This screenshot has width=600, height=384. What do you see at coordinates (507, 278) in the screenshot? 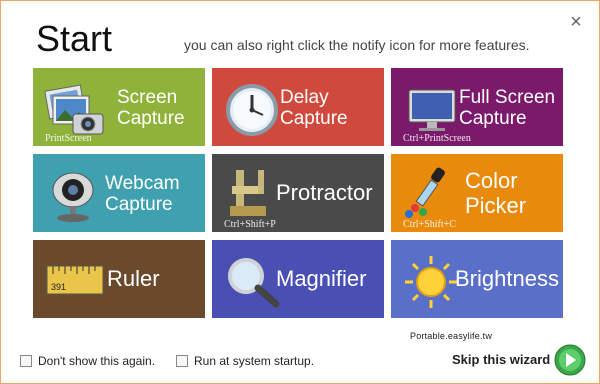
I see `tile-label: Brightness` at bounding box center [507, 278].